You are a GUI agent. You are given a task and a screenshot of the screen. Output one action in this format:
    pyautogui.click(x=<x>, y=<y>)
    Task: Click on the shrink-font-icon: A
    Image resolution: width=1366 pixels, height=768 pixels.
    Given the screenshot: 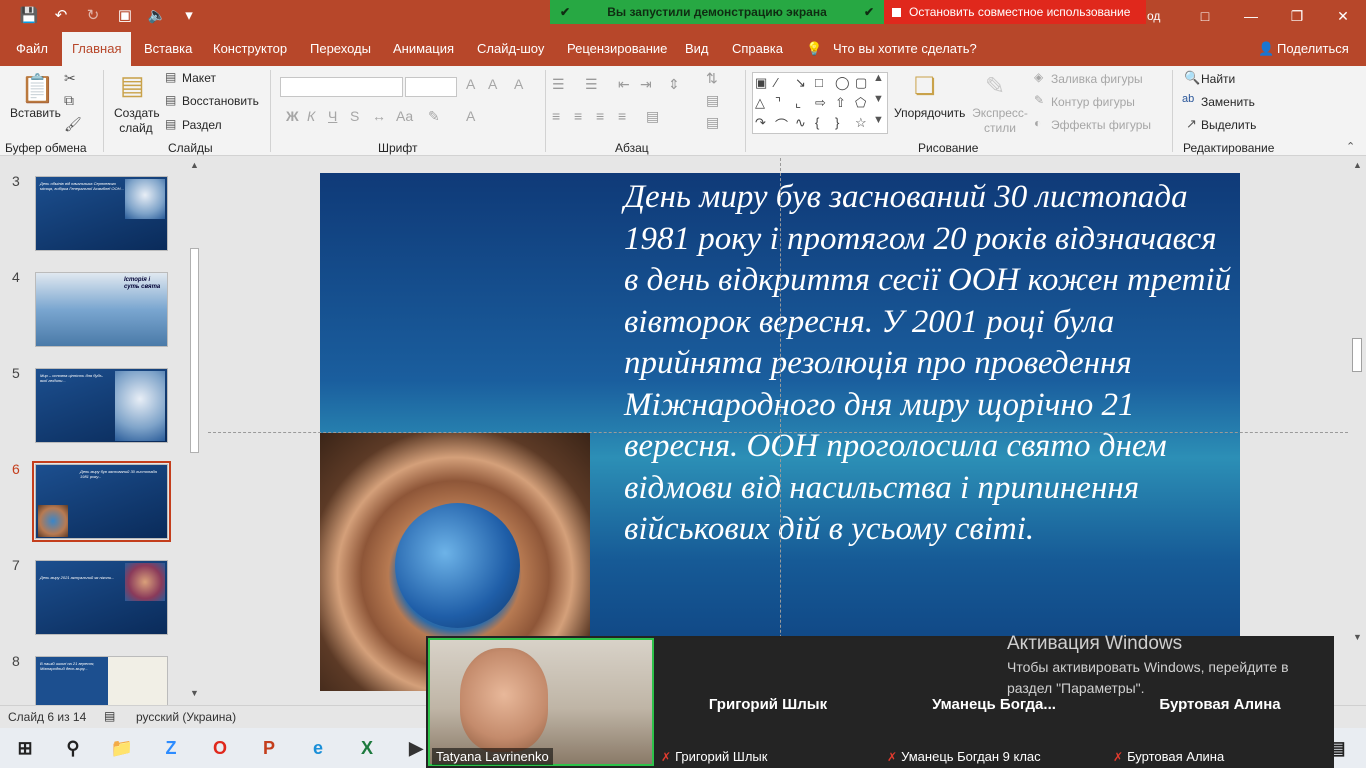 What is the action you would take?
    pyautogui.click(x=492, y=84)
    